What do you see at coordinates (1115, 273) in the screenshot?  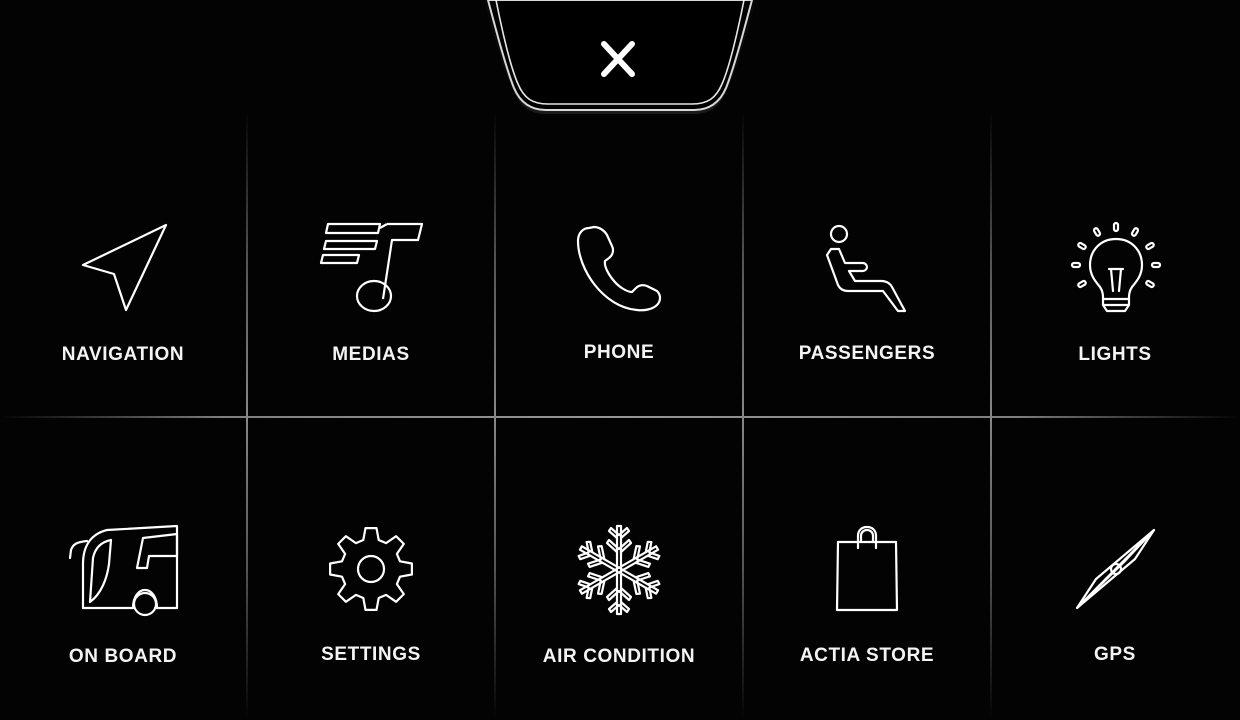 I see `light-bulb-icon` at bounding box center [1115, 273].